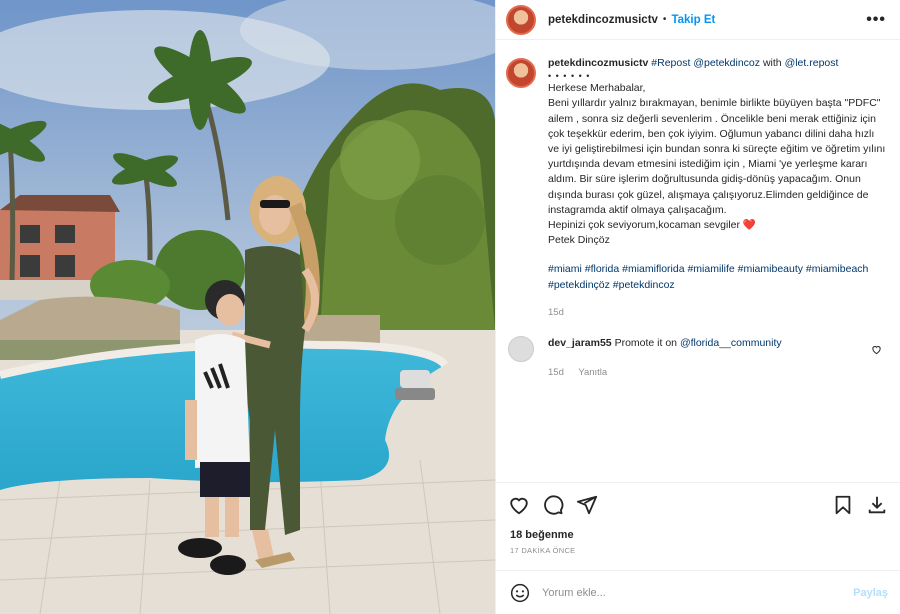 Image resolution: width=900 pixels, height=614 pixels. I want to click on likes-count: 18 beğenme, so click(698, 535).